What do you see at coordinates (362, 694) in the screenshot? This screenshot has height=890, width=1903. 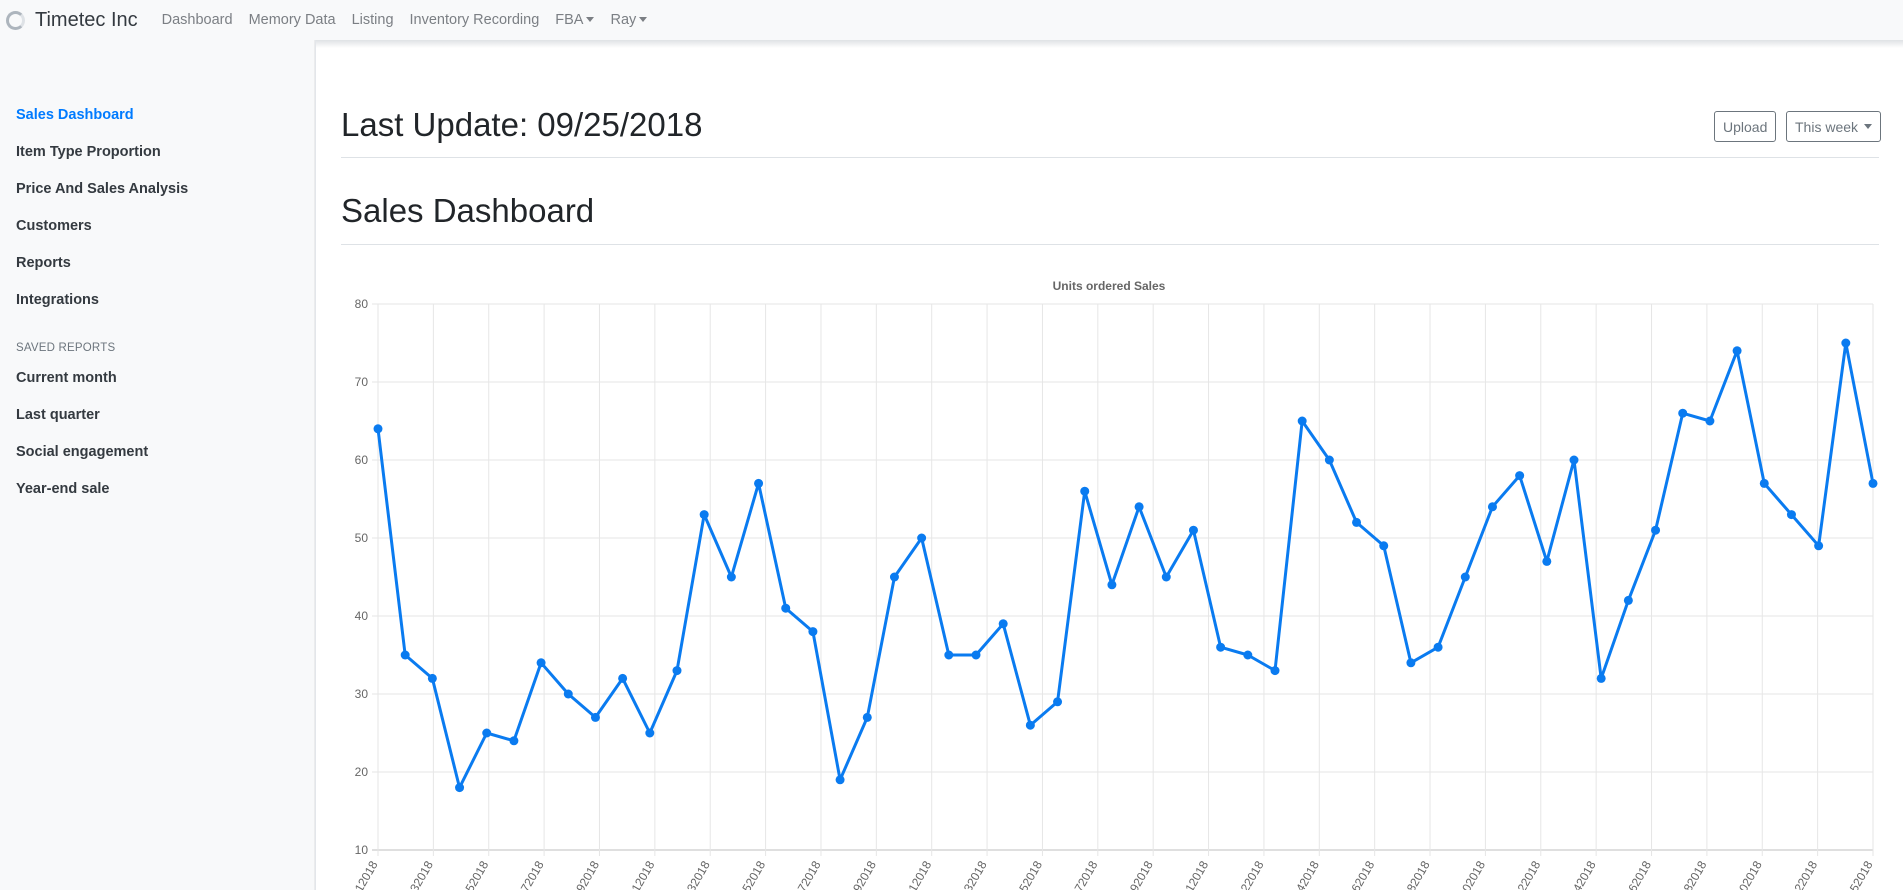 I see `y-tick-label: 30` at bounding box center [362, 694].